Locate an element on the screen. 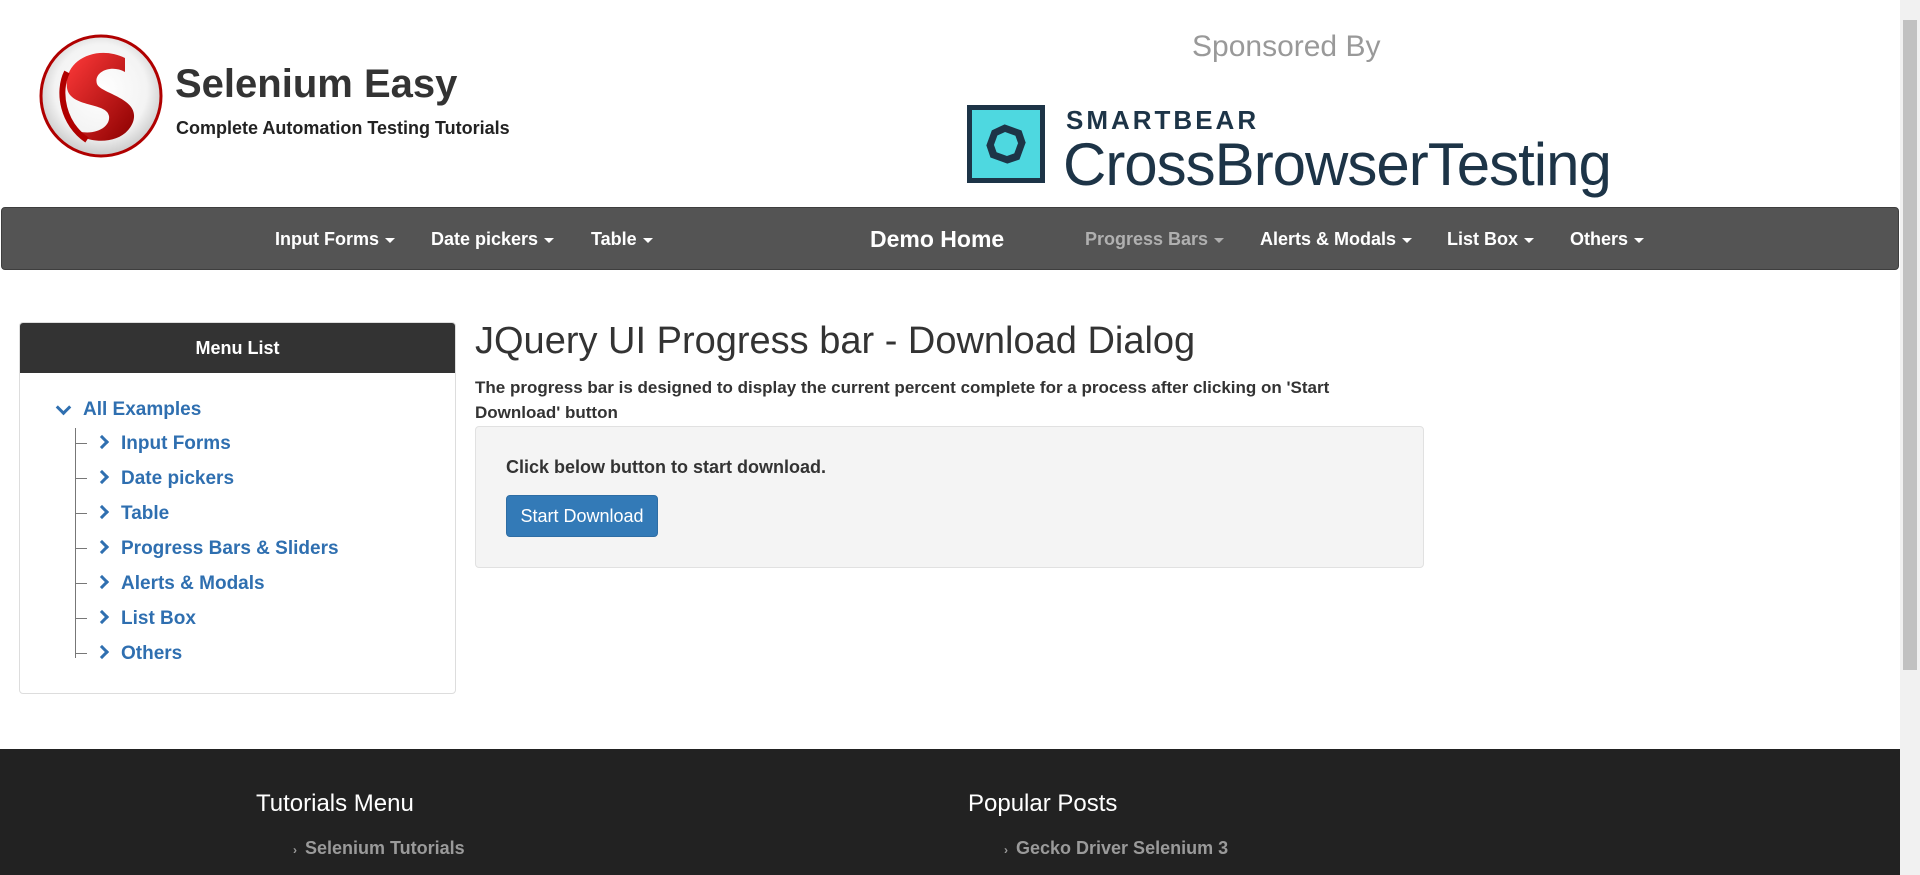 The height and width of the screenshot is (875, 1920). sponsor-product: CrossBrowserTesting is located at coordinates (1337, 164).